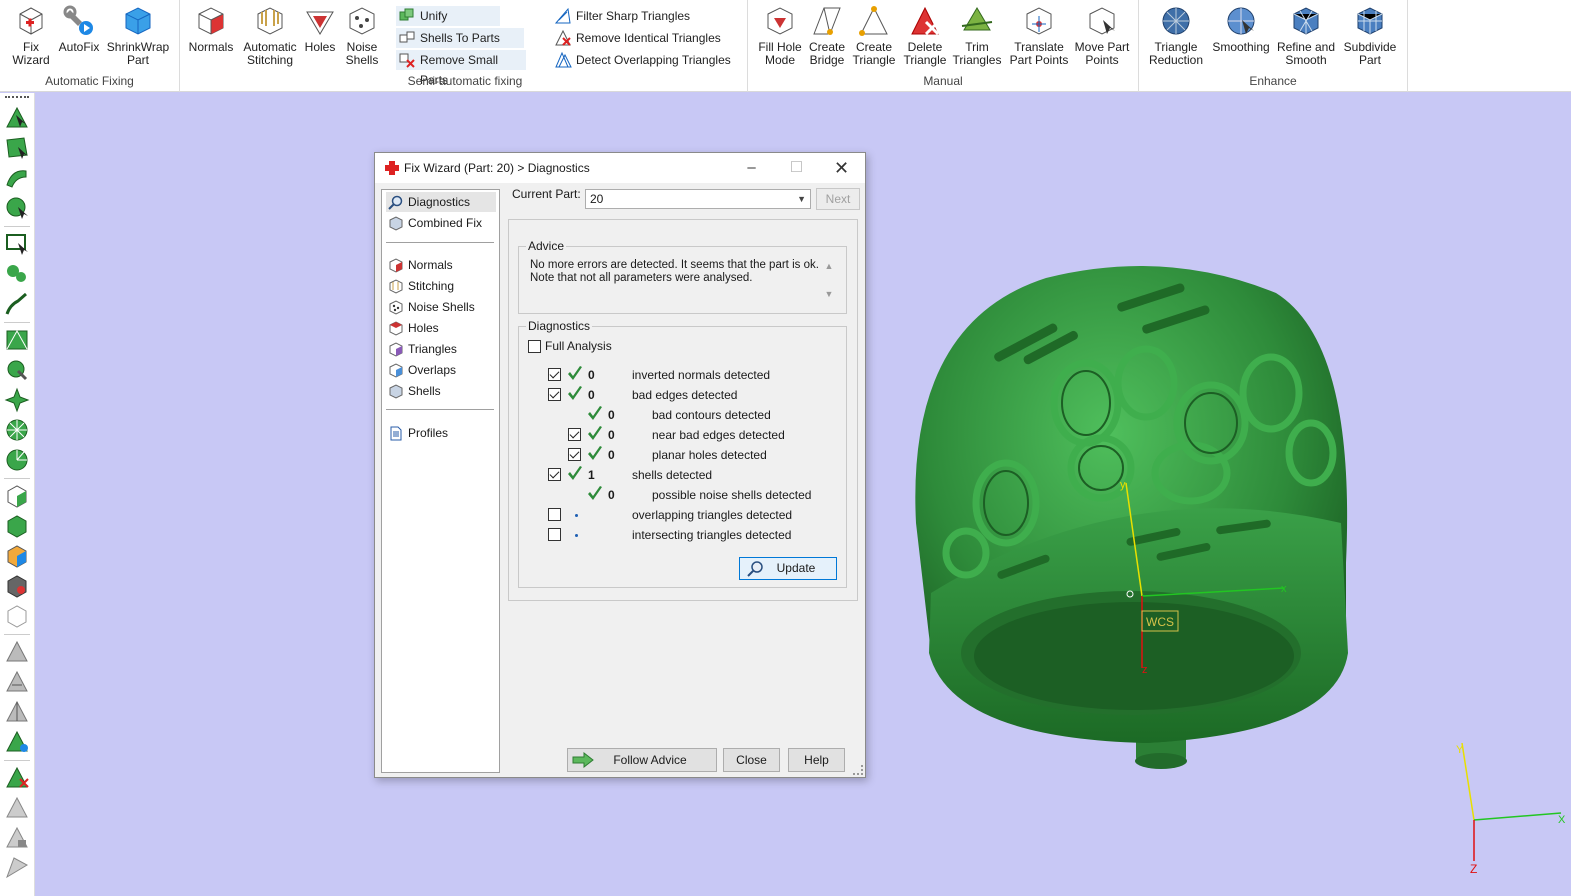  What do you see at coordinates (430, 265) in the screenshot?
I see `nav-label: Normals` at bounding box center [430, 265].